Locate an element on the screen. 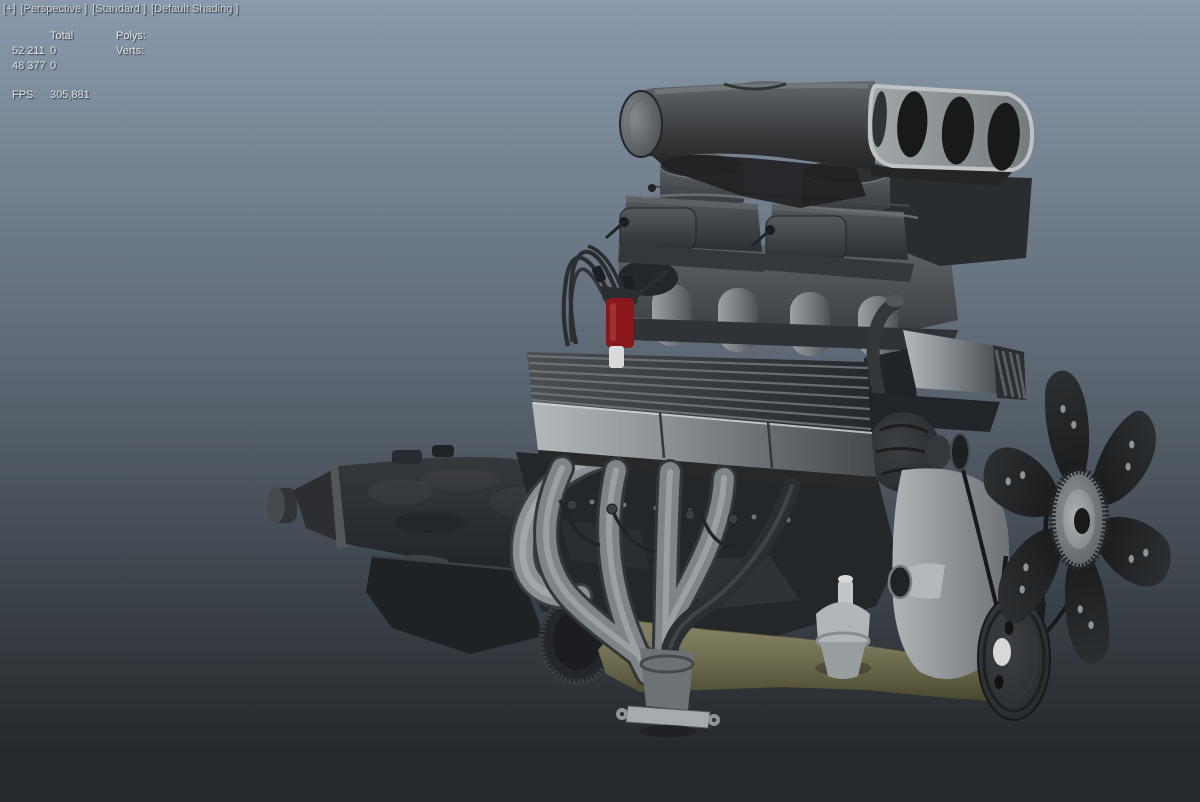 The width and height of the screenshot is (1200, 802). stats-verts-total: 48 377 is located at coordinates (29, 66).